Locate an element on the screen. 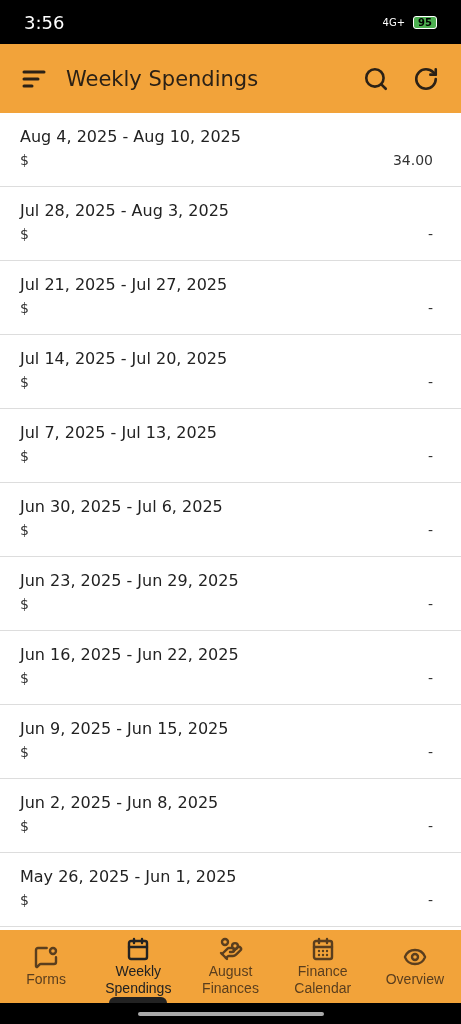  week-range: Jun 9, 2025 - Jun 15, 2025 is located at coordinates (125, 728).